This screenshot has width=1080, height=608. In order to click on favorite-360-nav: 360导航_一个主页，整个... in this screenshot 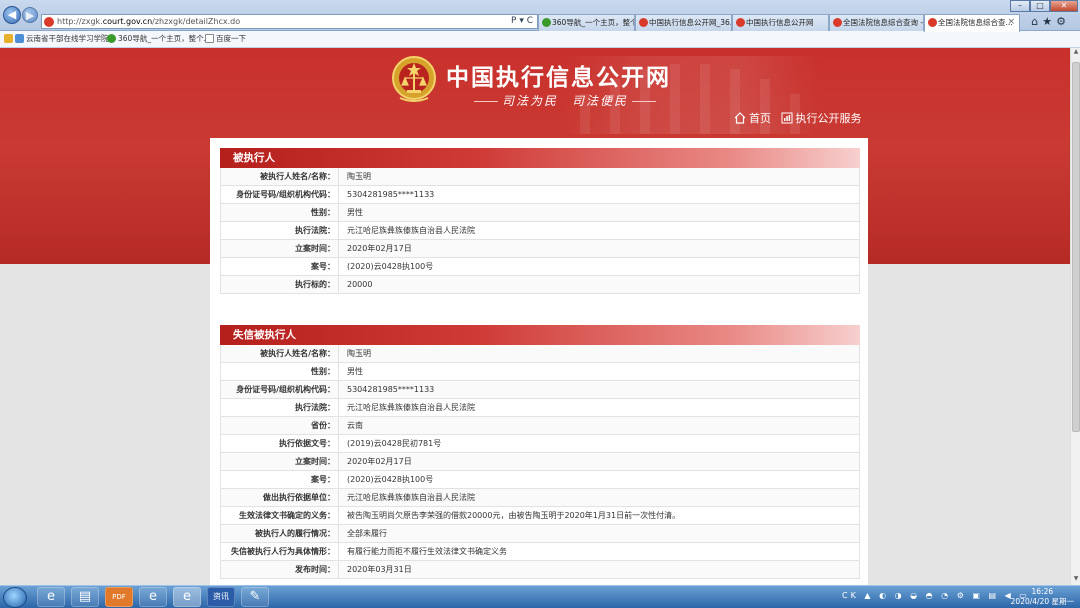, I will do `click(159, 39)`.